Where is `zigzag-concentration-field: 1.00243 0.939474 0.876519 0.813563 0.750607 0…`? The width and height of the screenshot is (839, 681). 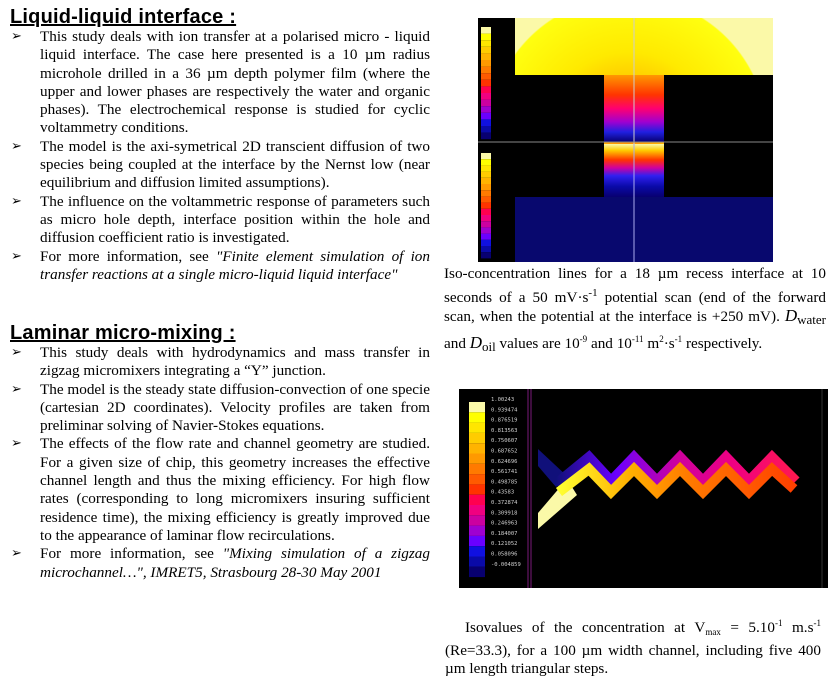
zigzag-concentration-field: 1.00243 0.939474 0.876519 0.813563 0.750607 0… is located at coordinates (646, 488).